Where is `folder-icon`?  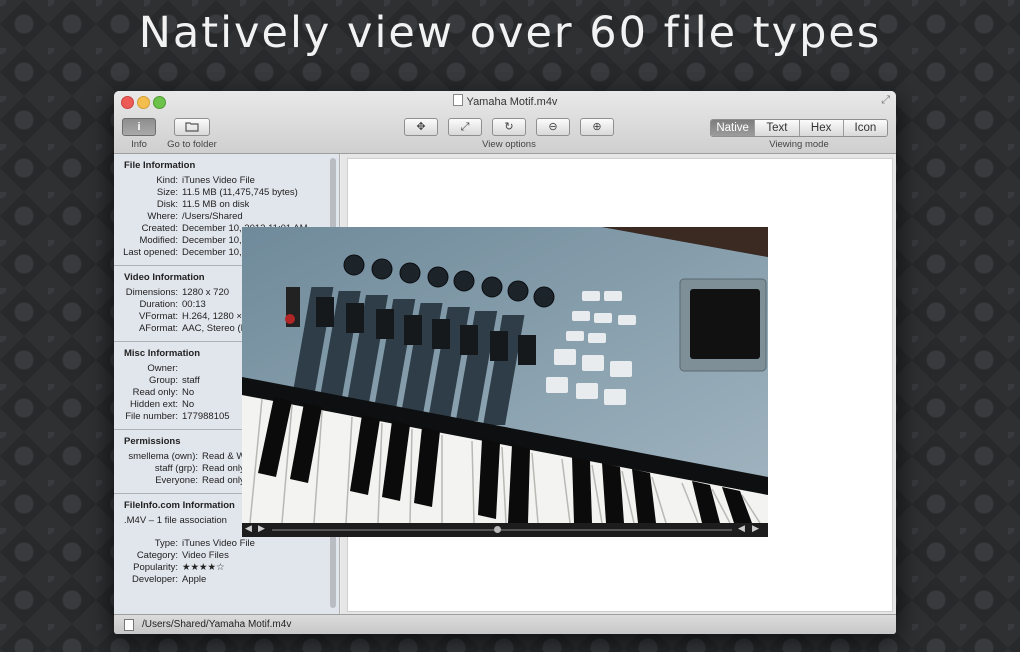
folder-icon is located at coordinates (192, 127).